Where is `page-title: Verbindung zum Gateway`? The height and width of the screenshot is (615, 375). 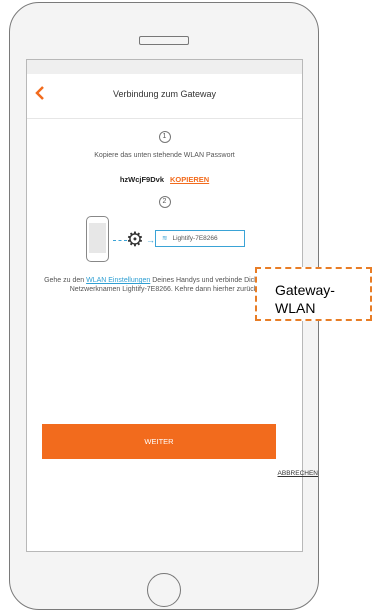
page-title: Verbindung zum Gateway is located at coordinates (164, 94).